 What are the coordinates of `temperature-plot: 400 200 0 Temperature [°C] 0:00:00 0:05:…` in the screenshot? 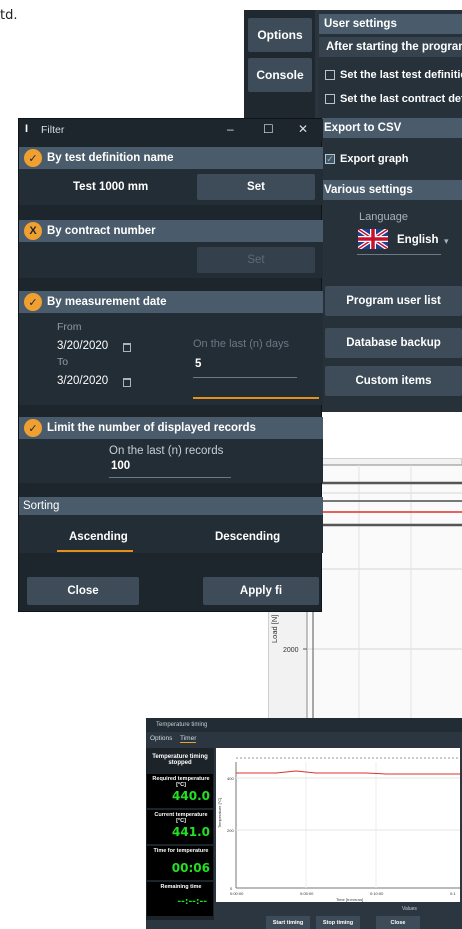 It's located at (338, 825).